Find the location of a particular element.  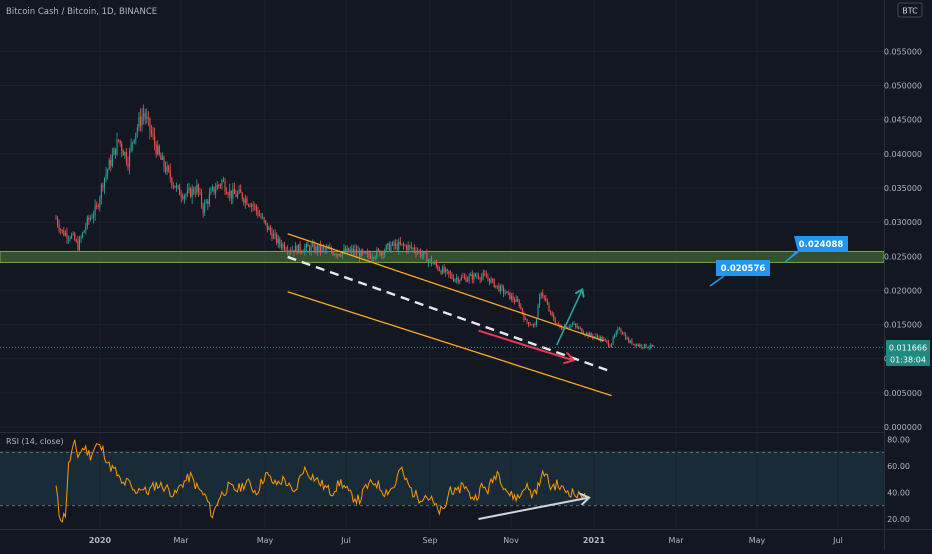

price-tick-label: 0.030000 is located at coordinates (903, 222).